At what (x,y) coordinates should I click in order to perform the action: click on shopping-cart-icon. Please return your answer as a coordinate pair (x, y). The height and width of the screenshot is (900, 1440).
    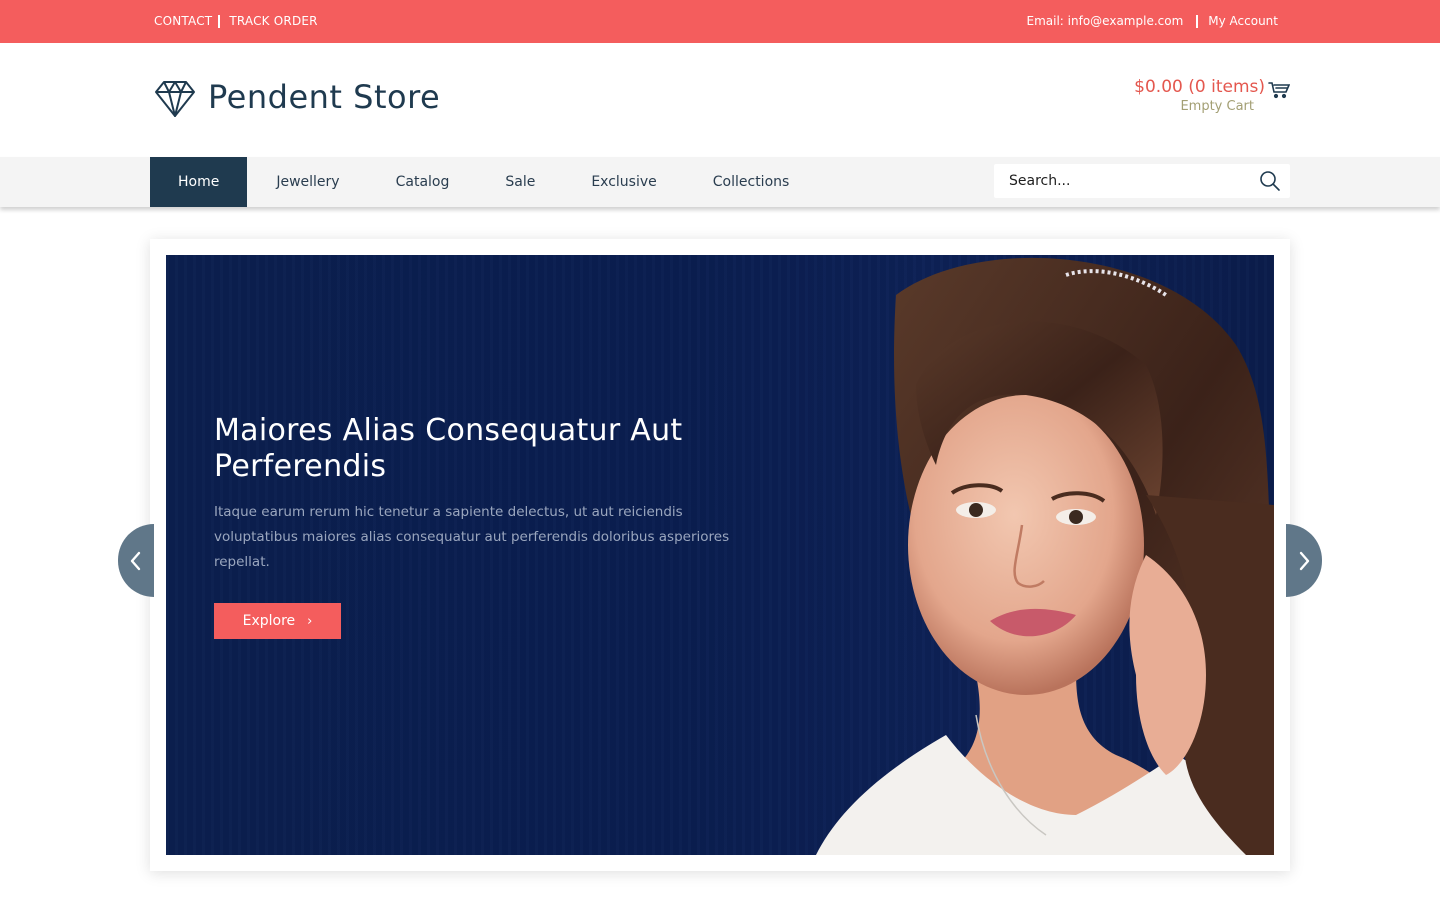
    Looking at the image, I should click on (1279, 90).